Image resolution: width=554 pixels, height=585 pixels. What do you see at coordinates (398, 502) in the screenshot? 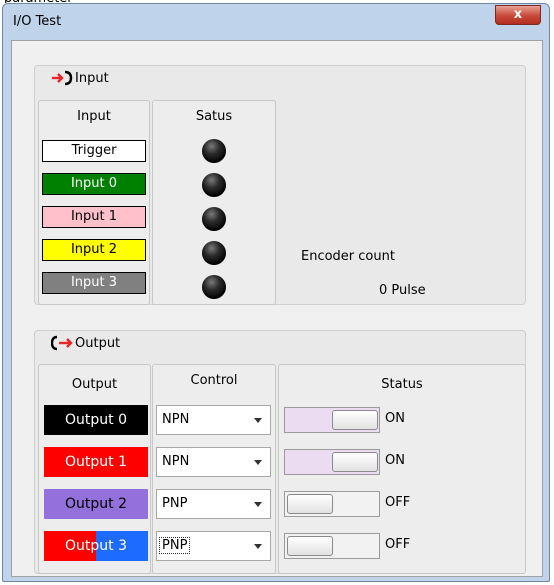
I see `status-text-output-2: OFF` at bounding box center [398, 502].